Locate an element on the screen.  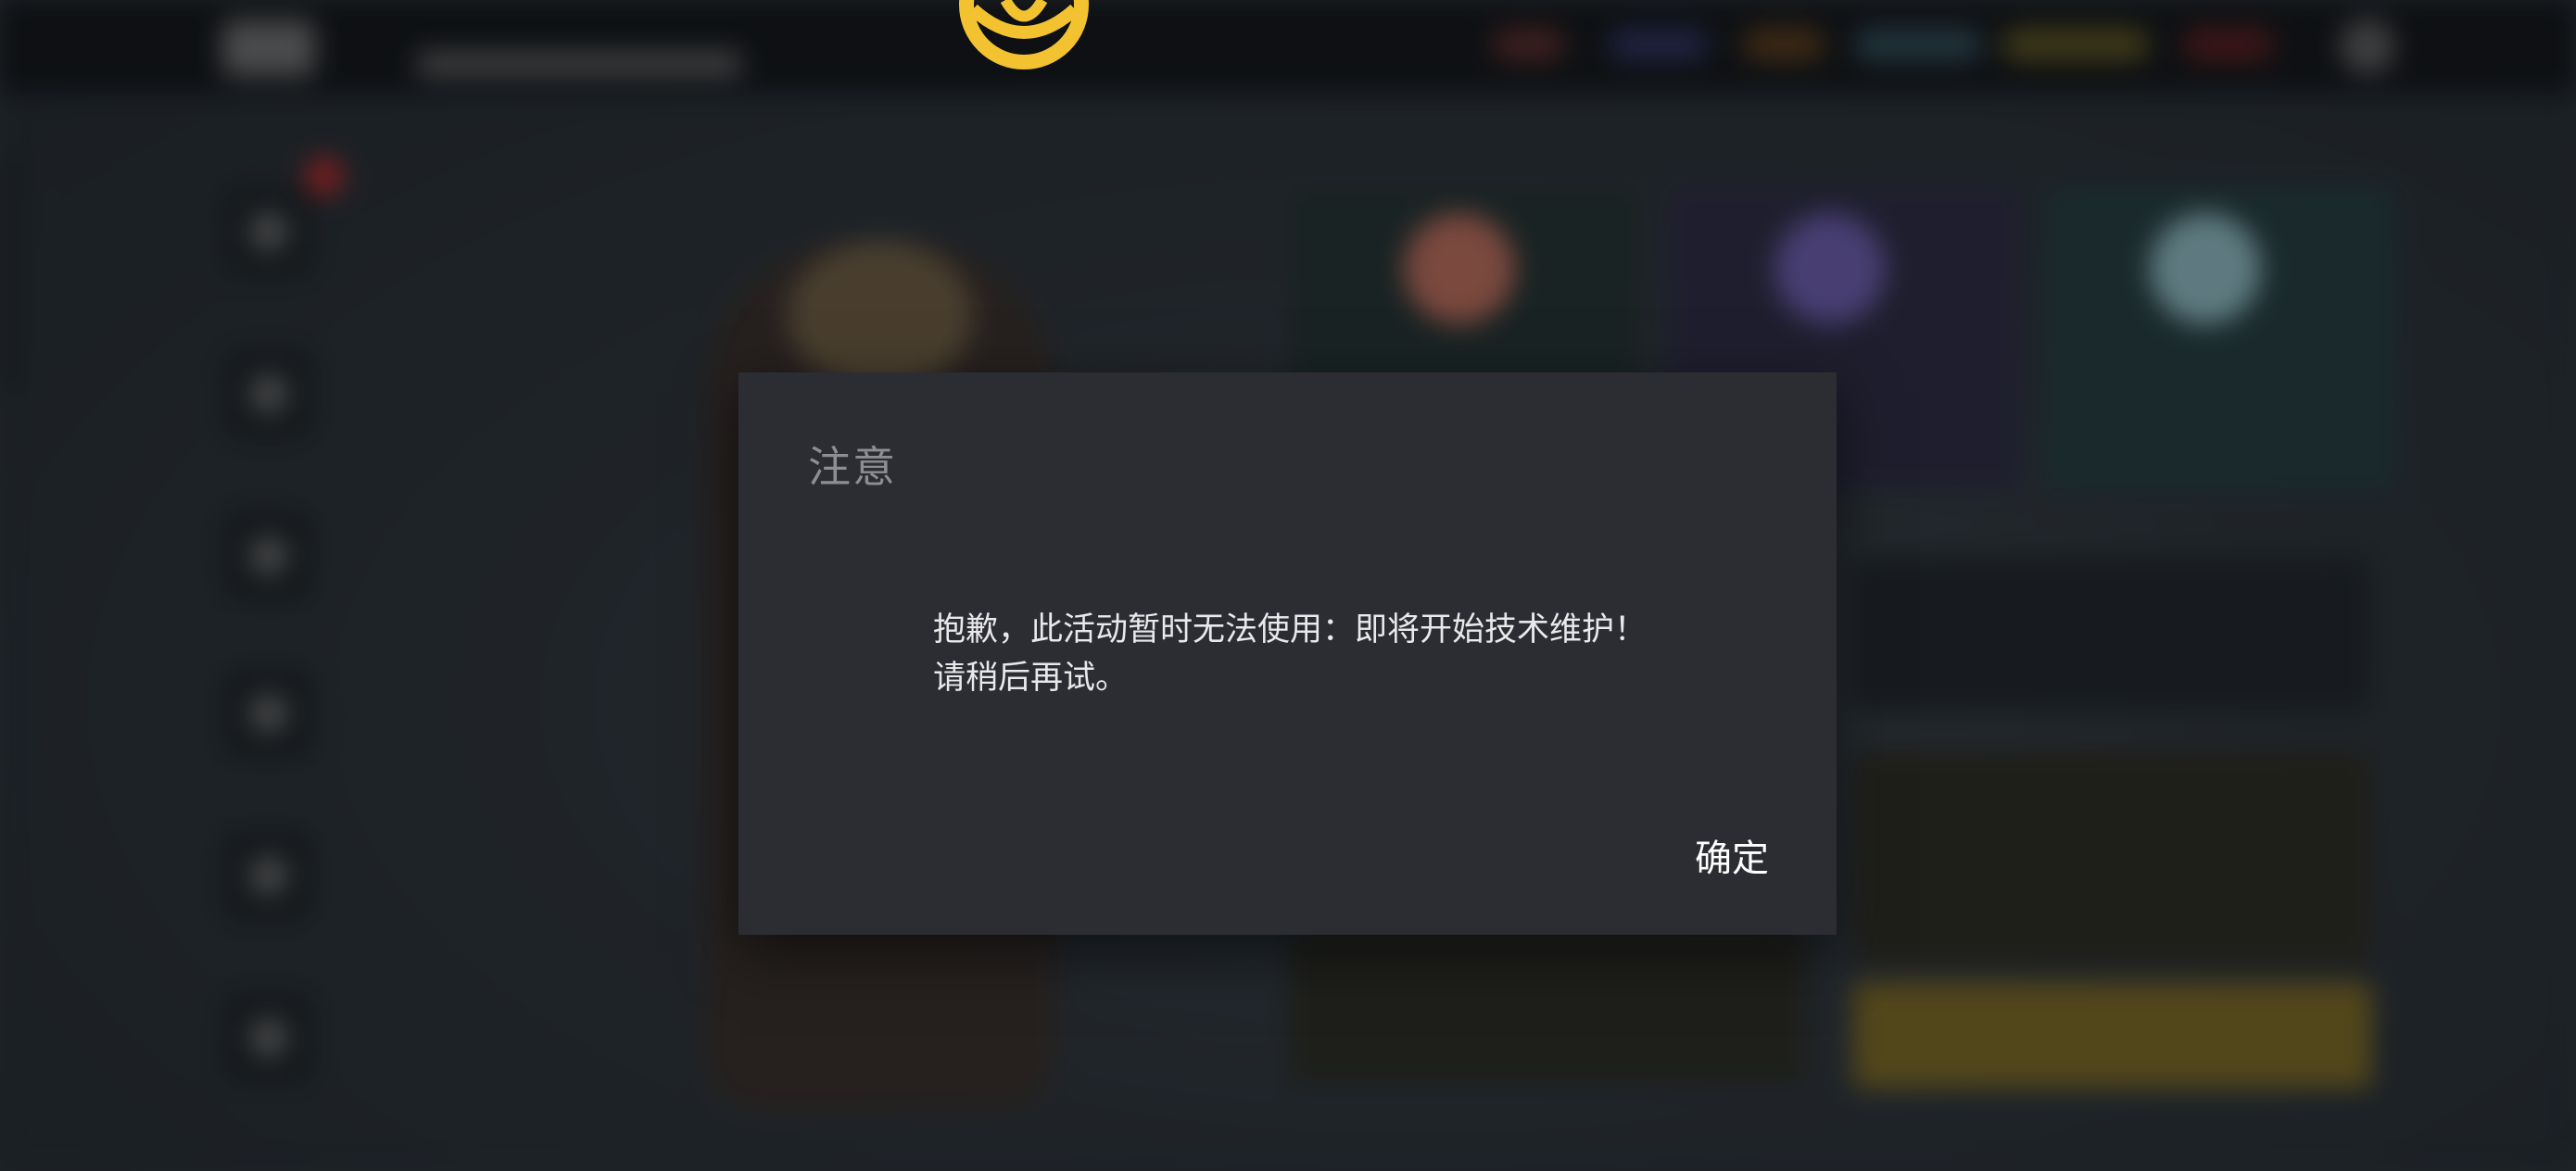
confirm-button: 确定 is located at coordinates (1732, 855).